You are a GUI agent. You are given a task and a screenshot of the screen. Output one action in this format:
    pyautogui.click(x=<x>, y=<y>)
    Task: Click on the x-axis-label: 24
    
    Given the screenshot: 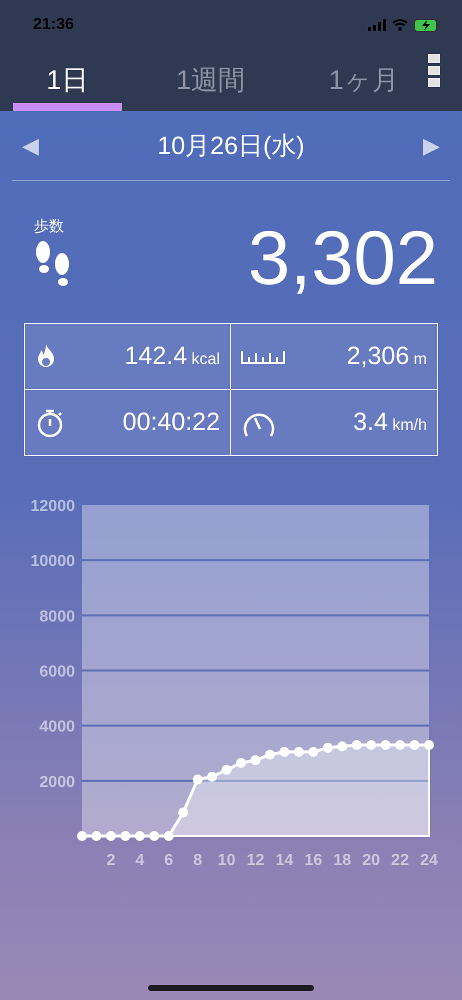 What is the action you would take?
    pyautogui.click(x=429, y=860)
    